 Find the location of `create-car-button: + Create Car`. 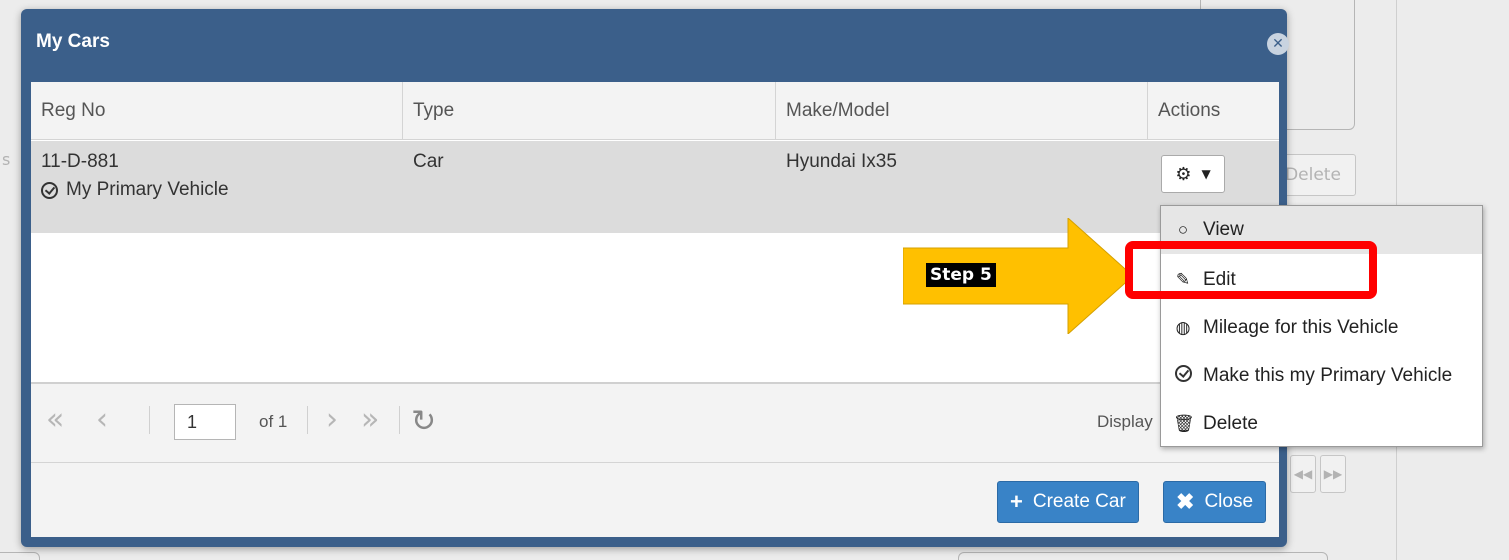

create-car-button: + Create Car is located at coordinates (1068, 502).